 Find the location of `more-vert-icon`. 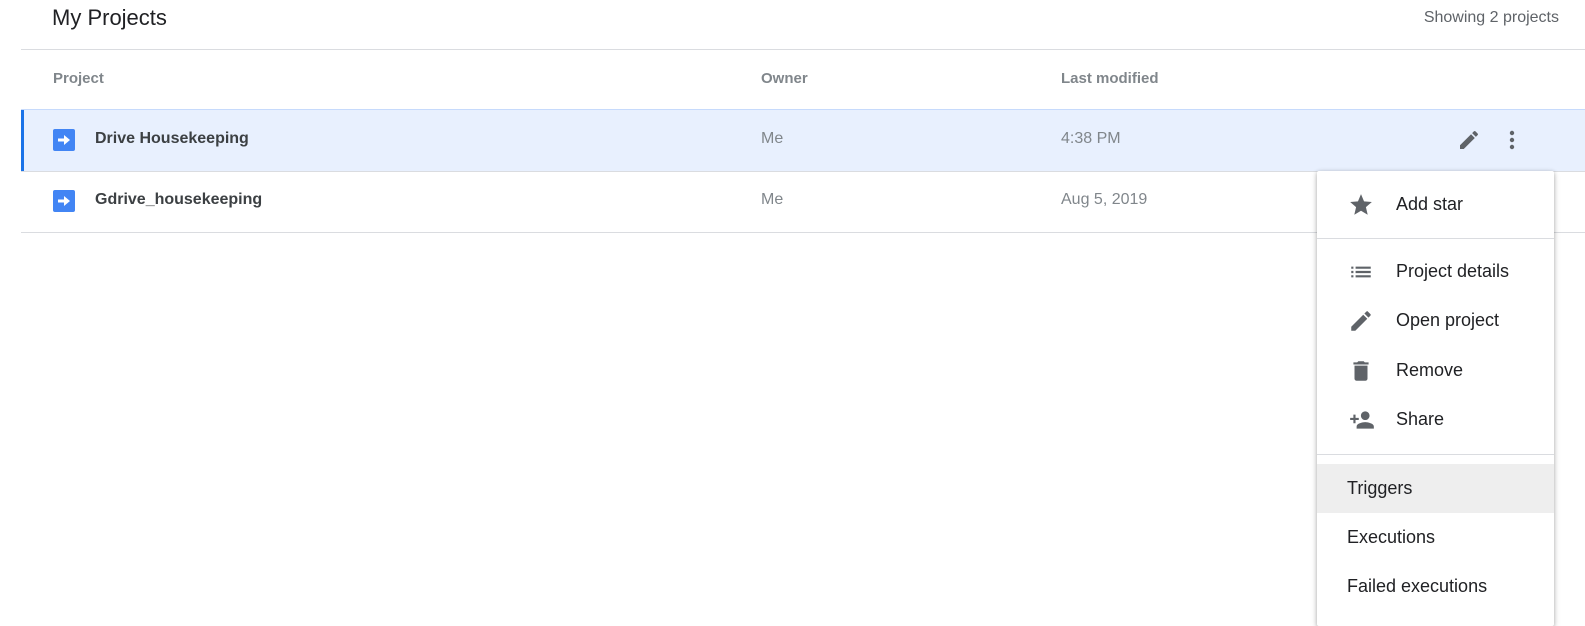

more-vert-icon is located at coordinates (1512, 140).